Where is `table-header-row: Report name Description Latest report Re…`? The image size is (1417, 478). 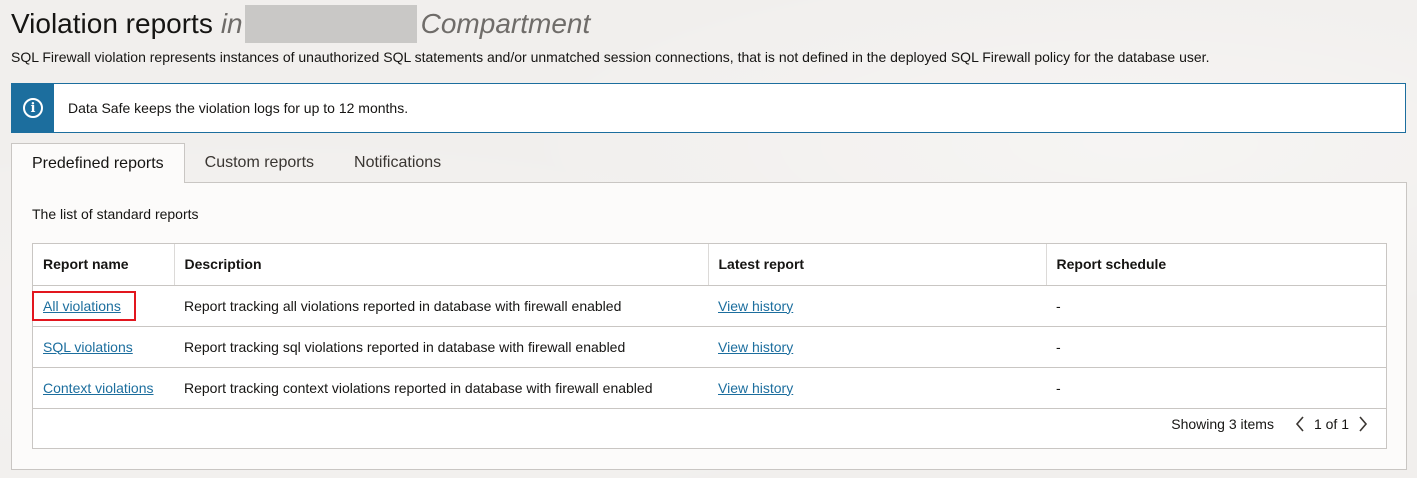
table-header-row: Report name Description Latest report Re… is located at coordinates (709, 265).